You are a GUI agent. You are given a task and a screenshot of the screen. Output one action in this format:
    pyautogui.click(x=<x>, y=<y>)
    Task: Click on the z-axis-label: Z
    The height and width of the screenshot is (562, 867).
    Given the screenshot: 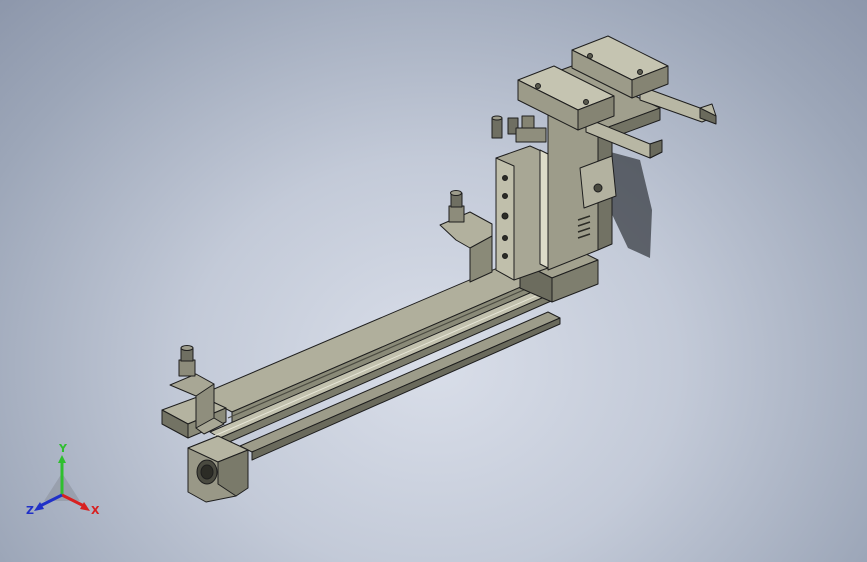 What is the action you would take?
    pyautogui.click(x=30, y=510)
    